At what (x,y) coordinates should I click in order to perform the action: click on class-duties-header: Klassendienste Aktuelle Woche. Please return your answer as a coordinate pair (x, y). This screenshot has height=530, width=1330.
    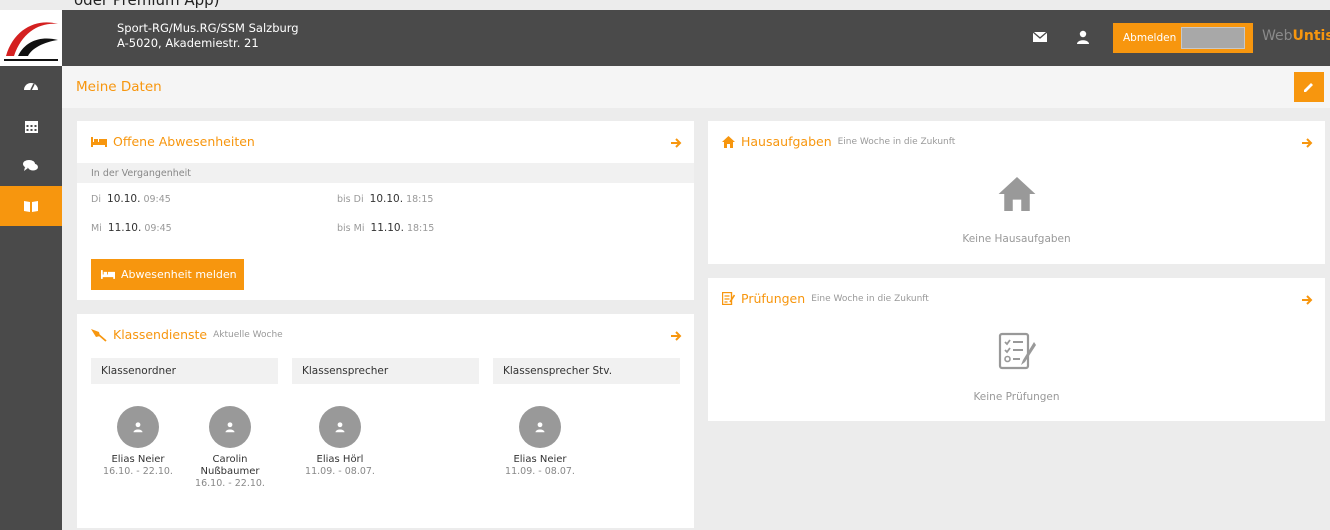
    Looking at the image, I should click on (187, 334).